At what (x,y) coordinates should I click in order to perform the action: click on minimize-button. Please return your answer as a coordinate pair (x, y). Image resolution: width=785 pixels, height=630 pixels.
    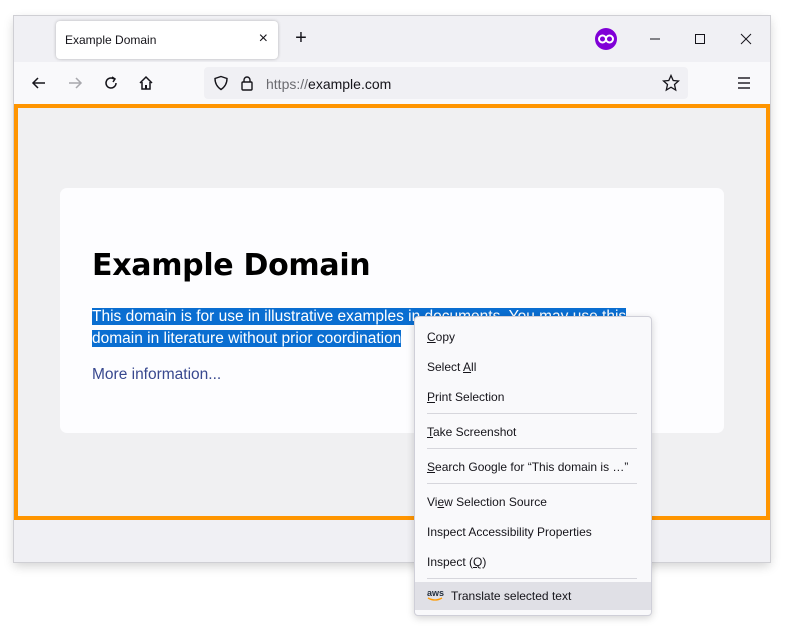
    Looking at the image, I should click on (655, 39).